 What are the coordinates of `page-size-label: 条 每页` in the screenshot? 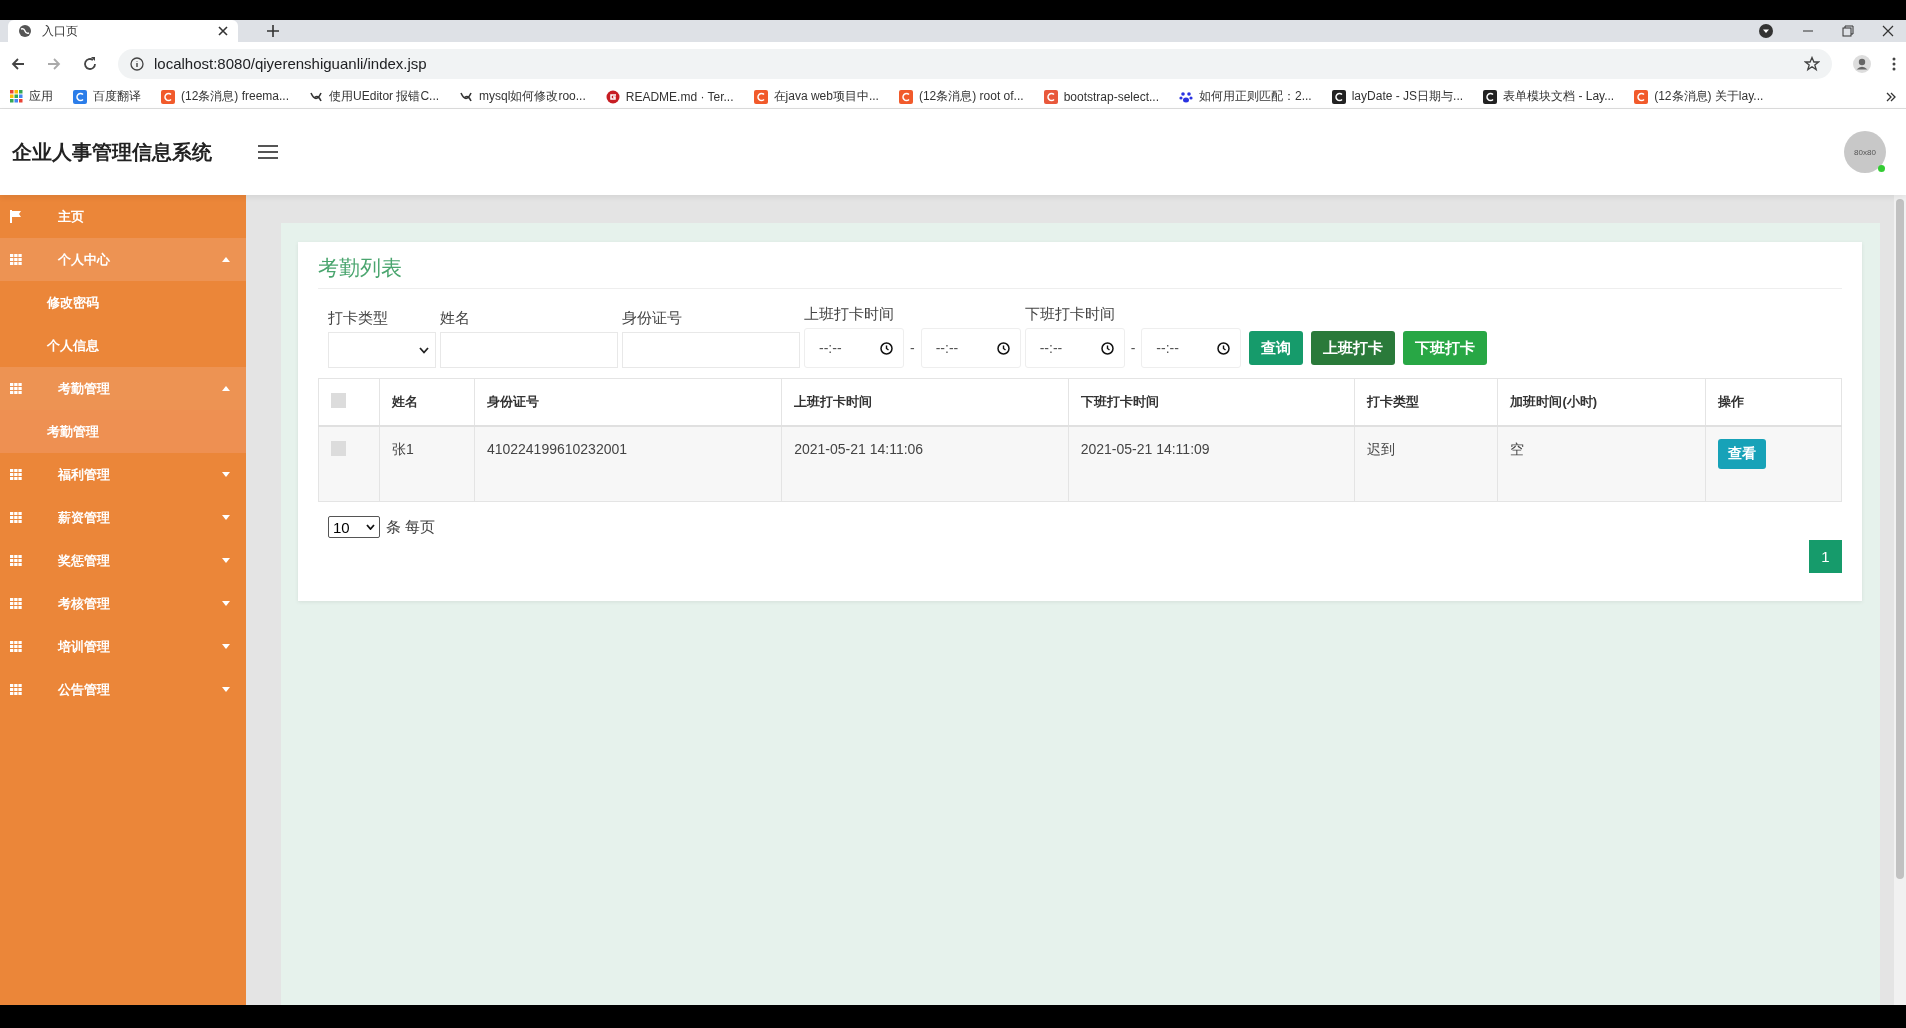 It's located at (411, 527).